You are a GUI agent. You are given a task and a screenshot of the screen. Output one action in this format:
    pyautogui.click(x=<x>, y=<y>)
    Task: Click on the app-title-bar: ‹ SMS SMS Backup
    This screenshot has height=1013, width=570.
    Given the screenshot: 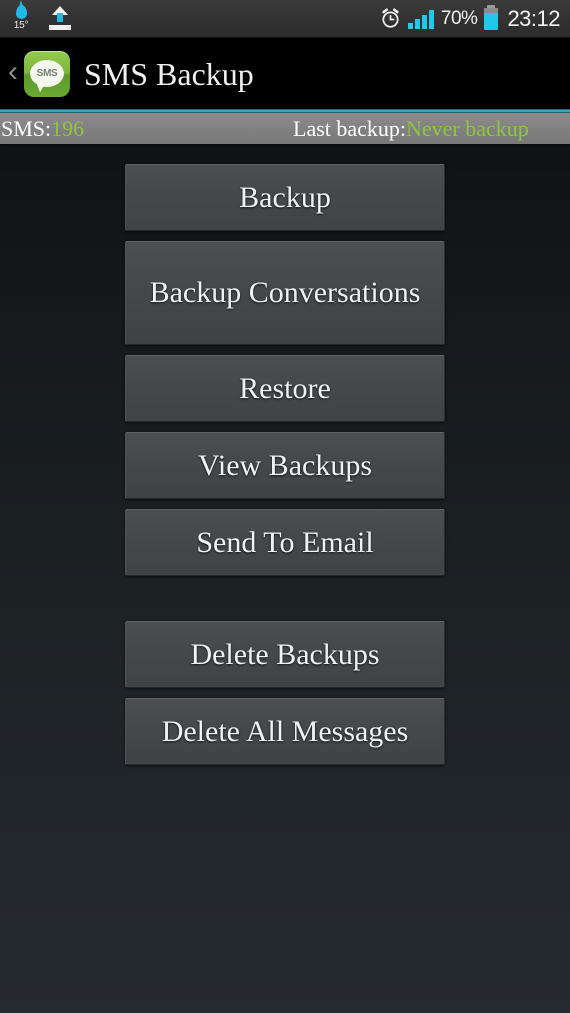 What is the action you would take?
    pyautogui.click(x=285, y=73)
    